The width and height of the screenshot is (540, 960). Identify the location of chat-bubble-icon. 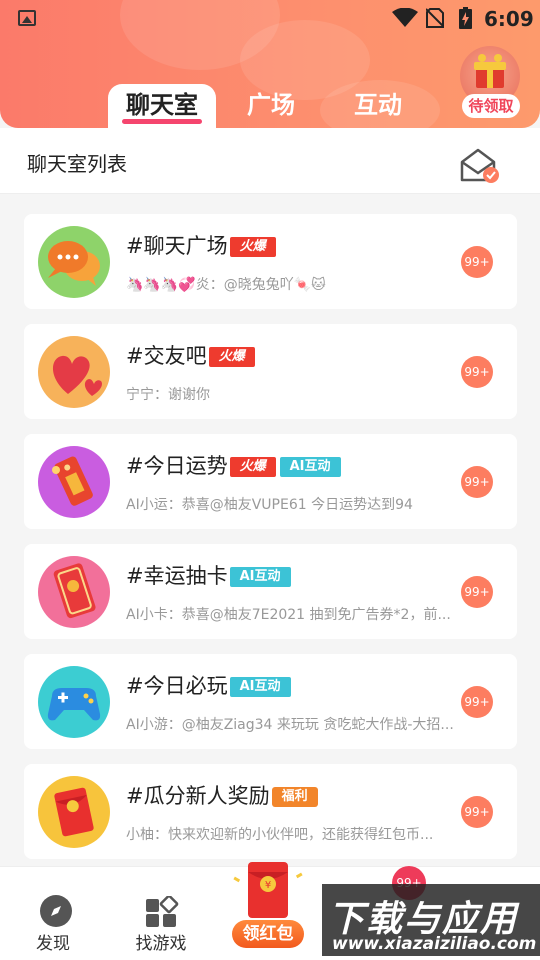
(74, 262).